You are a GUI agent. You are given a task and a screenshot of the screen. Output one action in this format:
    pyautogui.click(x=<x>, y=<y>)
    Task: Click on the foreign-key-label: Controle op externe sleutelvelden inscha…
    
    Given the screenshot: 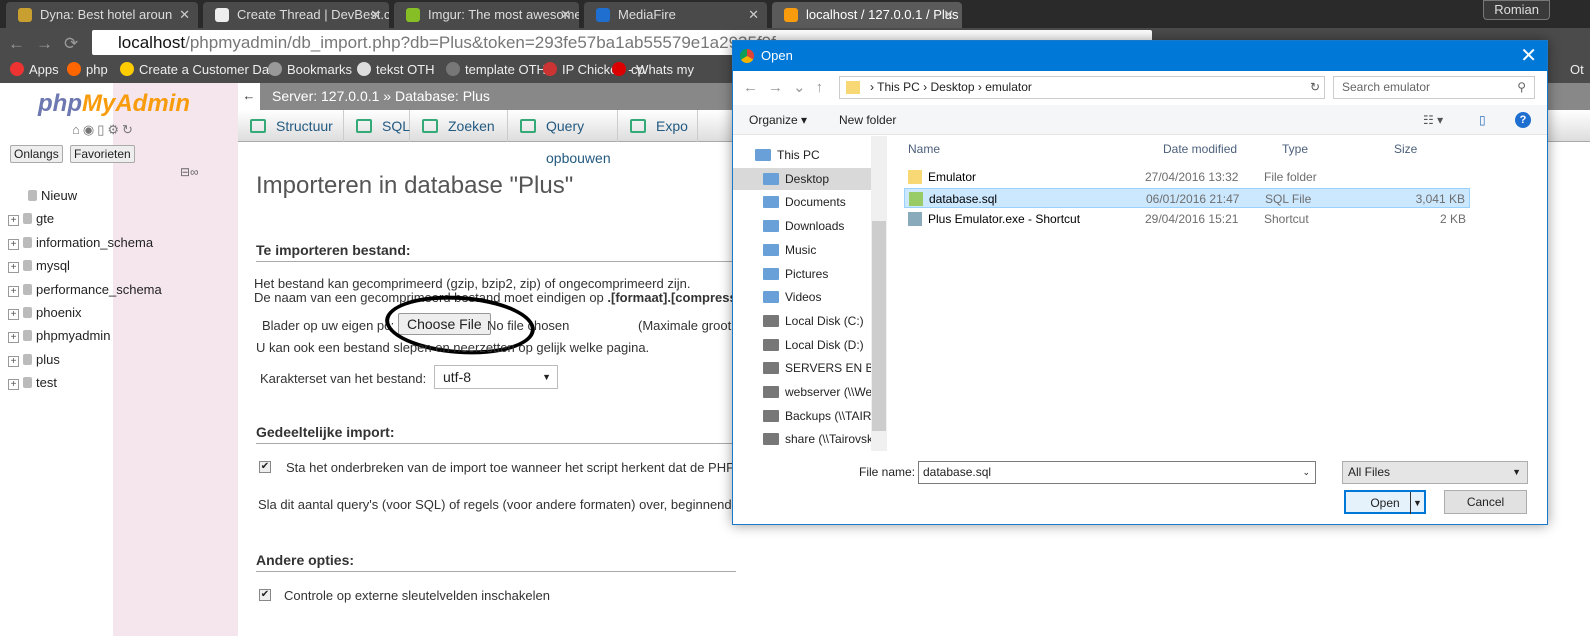 What is the action you would take?
    pyautogui.click(x=417, y=595)
    